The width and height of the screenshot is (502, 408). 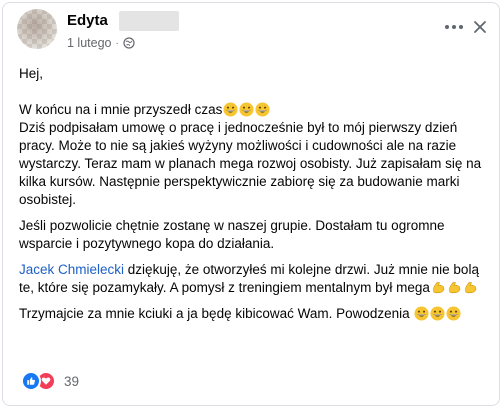 I want to click on paragraph-1-opening: W końcu na i mnie przyszedł czas, so click(x=121, y=109).